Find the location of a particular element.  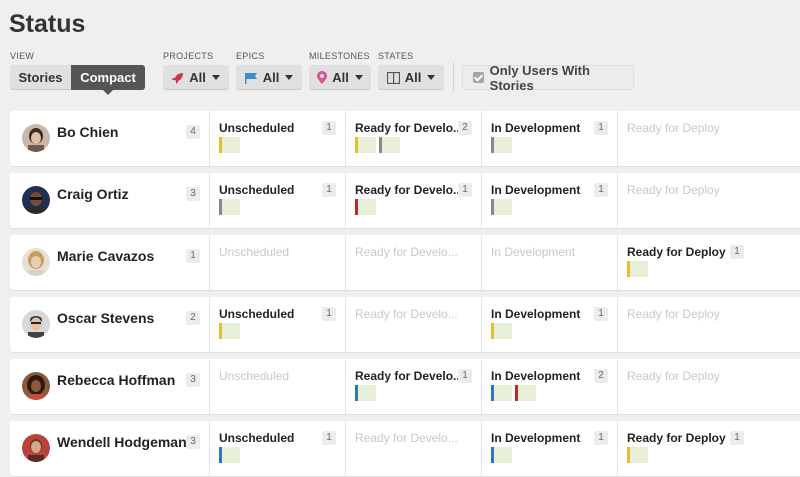

projects-dropdown: All is located at coordinates (196, 77).